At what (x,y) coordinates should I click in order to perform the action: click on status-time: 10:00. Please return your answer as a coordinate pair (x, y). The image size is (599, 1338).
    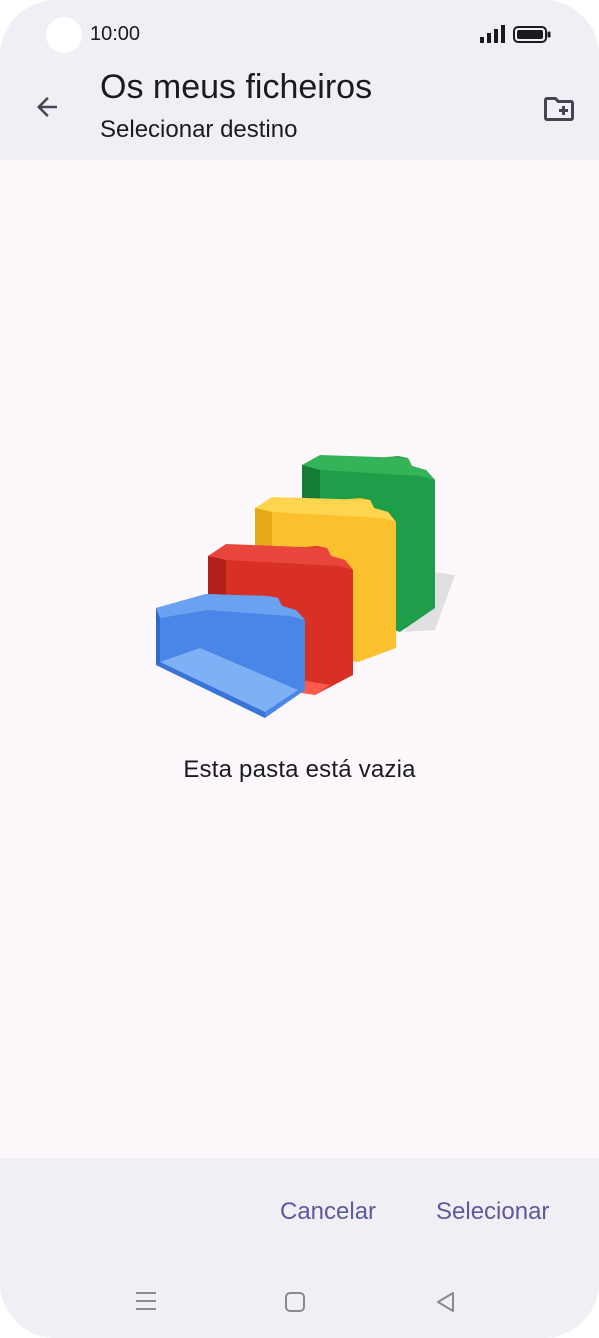
    Looking at the image, I should click on (115, 34).